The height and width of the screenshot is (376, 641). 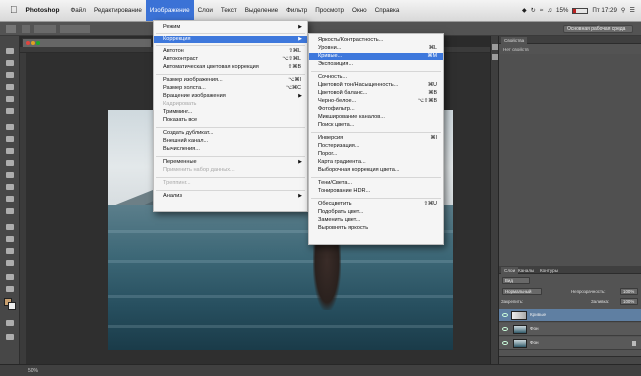 What do you see at coordinates (10, 187) in the screenshot?
I see `gradient-tool-icon` at bounding box center [10, 187].